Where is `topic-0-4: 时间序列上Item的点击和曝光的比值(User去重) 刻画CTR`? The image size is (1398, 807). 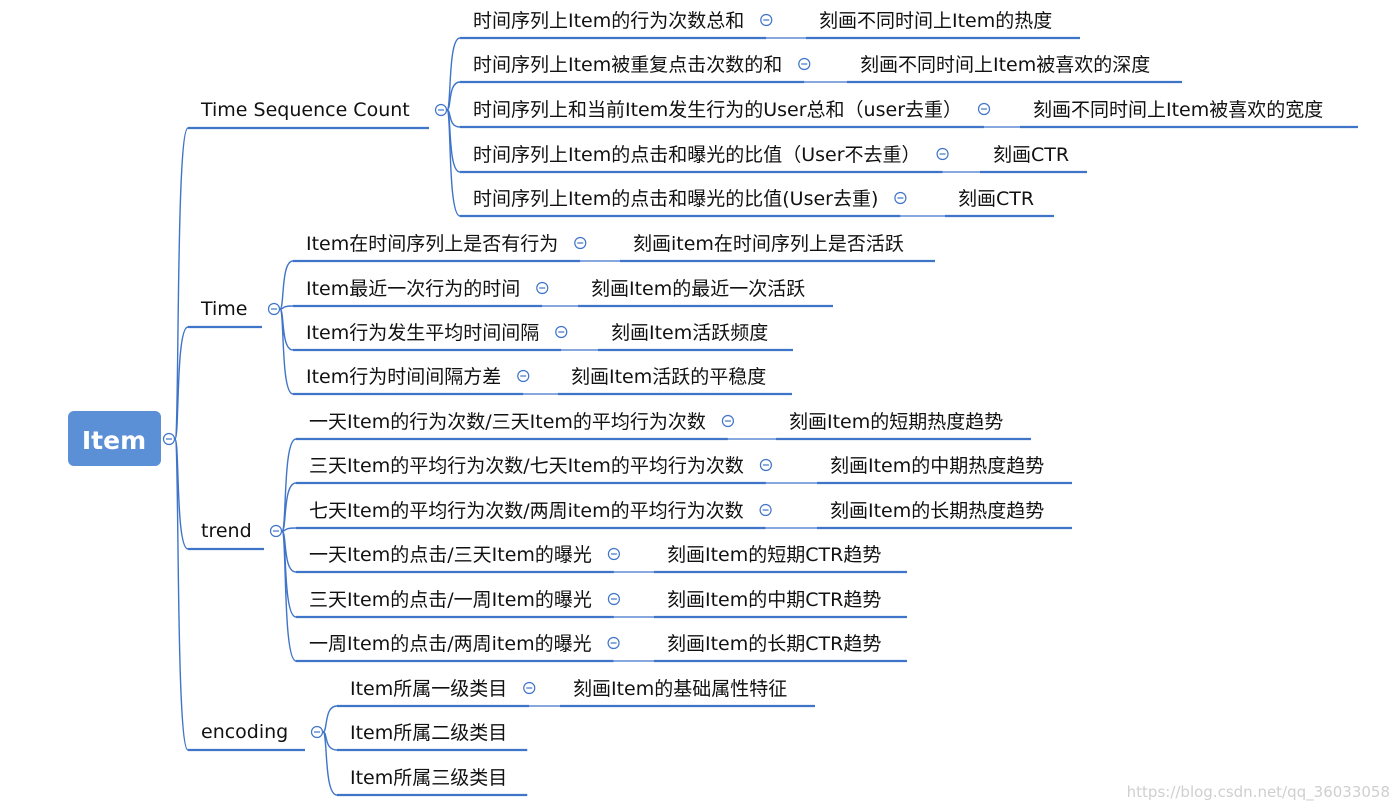
topic-0-4: 时间序列上Item的点击和曝光的比值(User去重) 刻画CTR is located at coordinates (757, 203).